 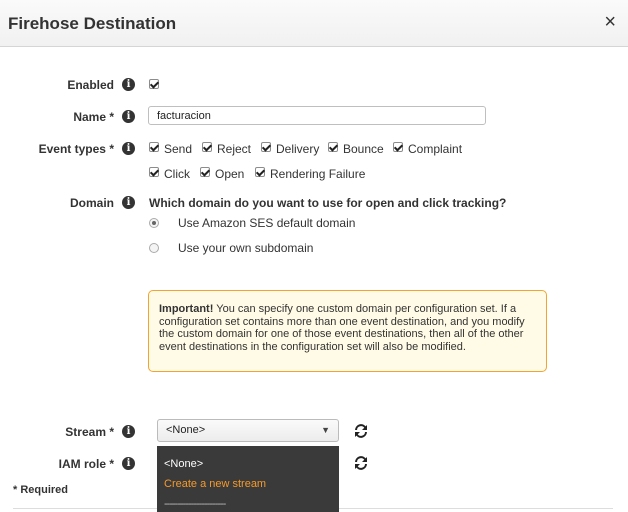 What do you see at coordinates (260, 172) in the screenshot?
I see `event-type-checkbox-rendering-failure` at bounding box center [260, 172].